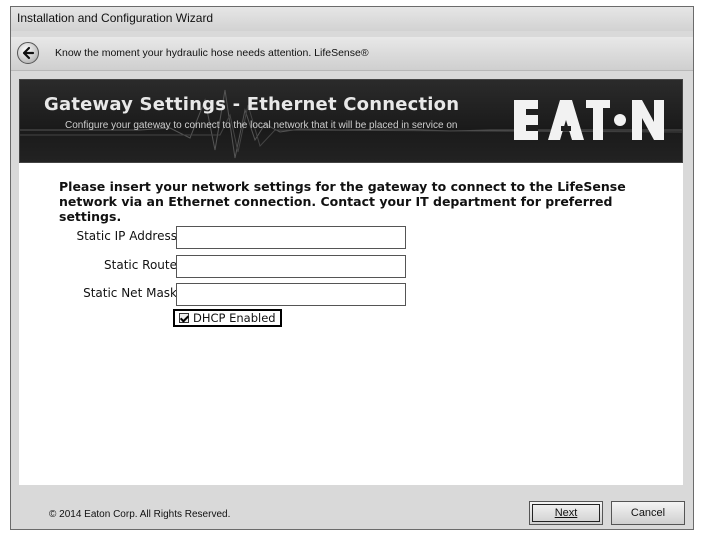  Describe the element at coordinates (126, 236) in the screenshot. I see `static-ip-label: Static IP Address` at that location.